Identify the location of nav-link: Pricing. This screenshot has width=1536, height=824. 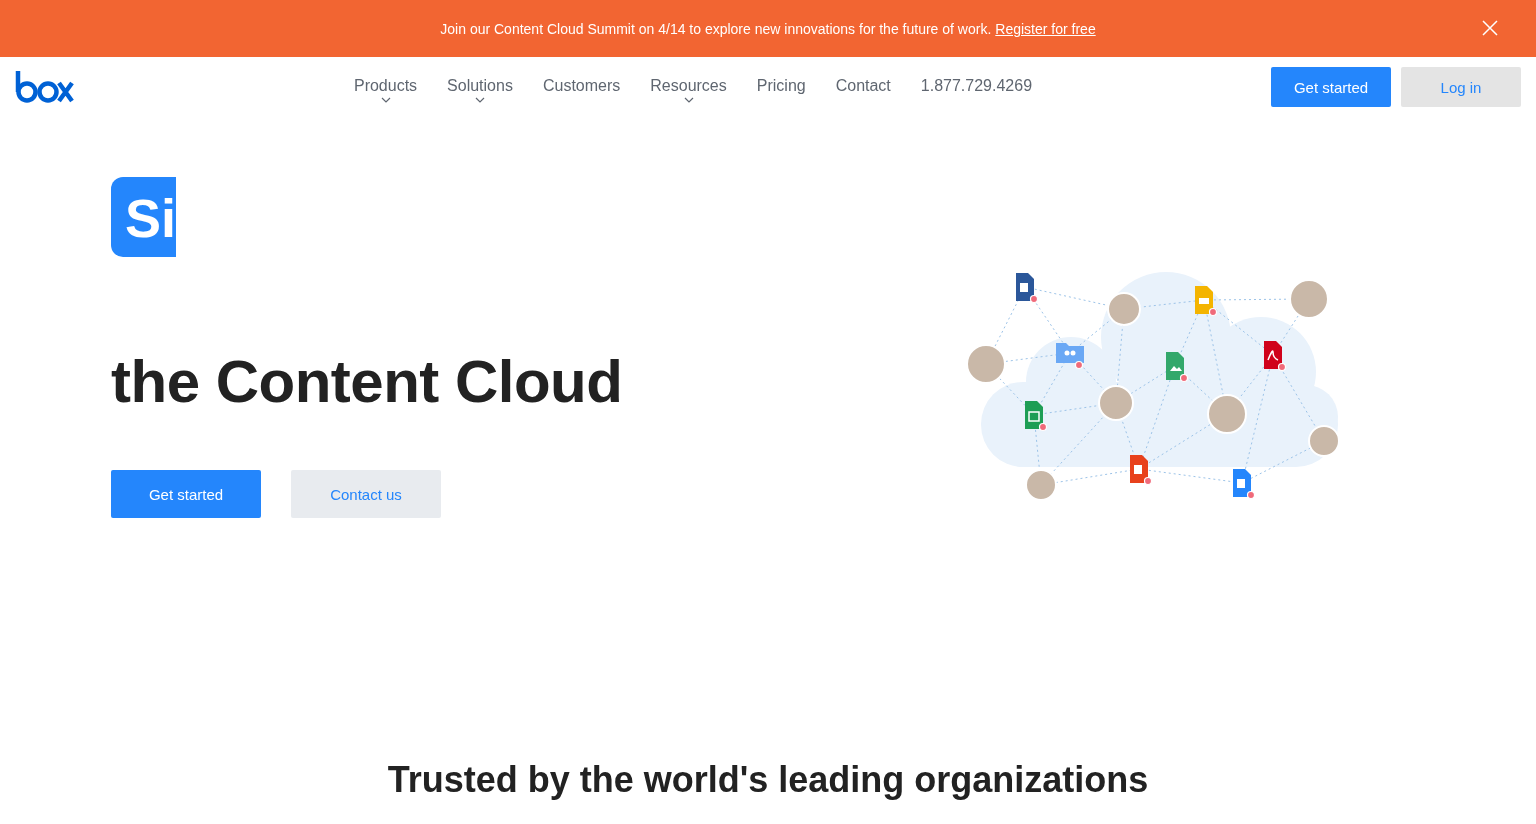
(781, 90).